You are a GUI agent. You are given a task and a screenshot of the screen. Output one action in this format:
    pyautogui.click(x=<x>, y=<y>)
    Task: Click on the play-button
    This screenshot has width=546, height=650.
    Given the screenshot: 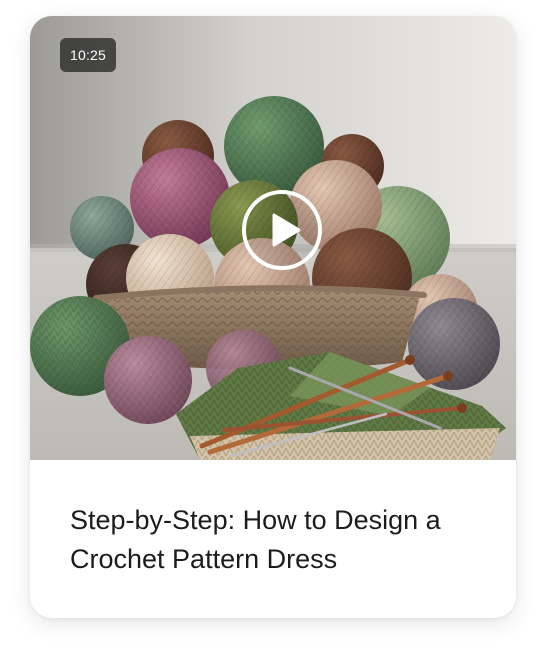 What is the action you would take?
    pyautogui.click(x=282, y=230)
    